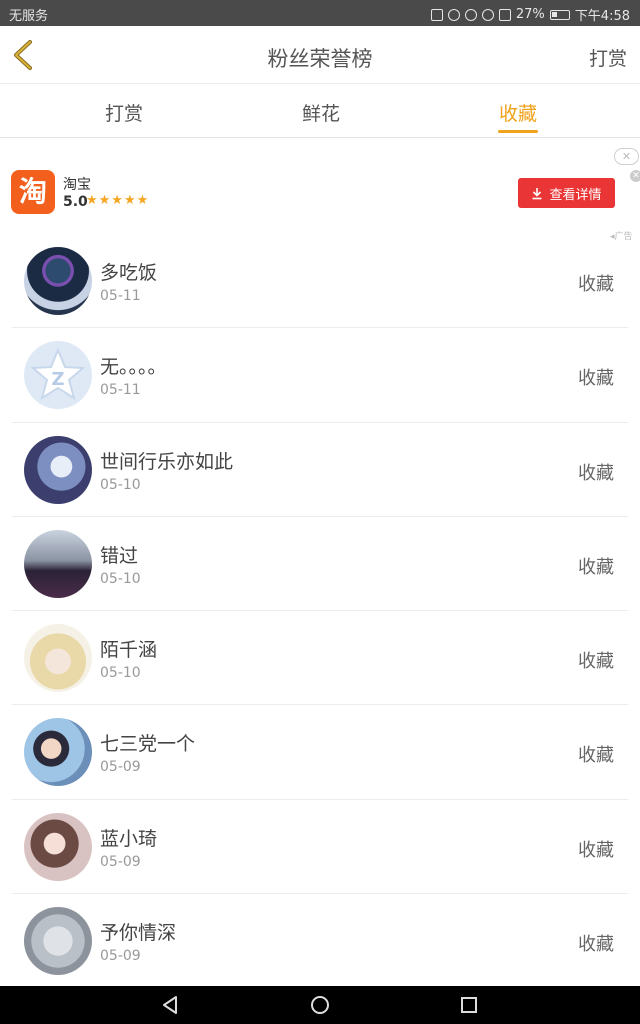 The image size is (640, 1024). I want to click on nav-recents-button, so click(469, 1005).